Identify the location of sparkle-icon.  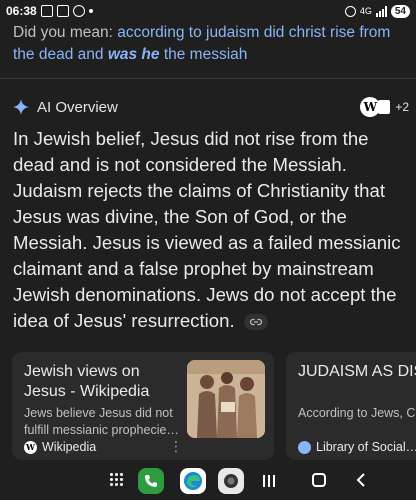
(21, 107).